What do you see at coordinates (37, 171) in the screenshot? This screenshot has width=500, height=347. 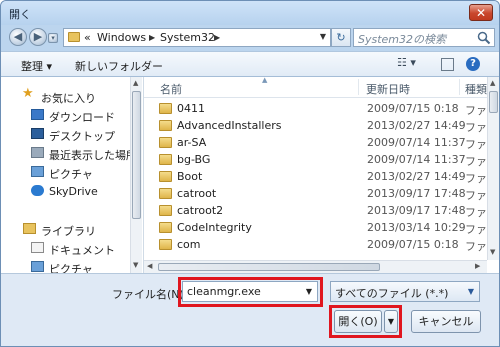 I see `pictures-icon` at bounding box center [37, 171].